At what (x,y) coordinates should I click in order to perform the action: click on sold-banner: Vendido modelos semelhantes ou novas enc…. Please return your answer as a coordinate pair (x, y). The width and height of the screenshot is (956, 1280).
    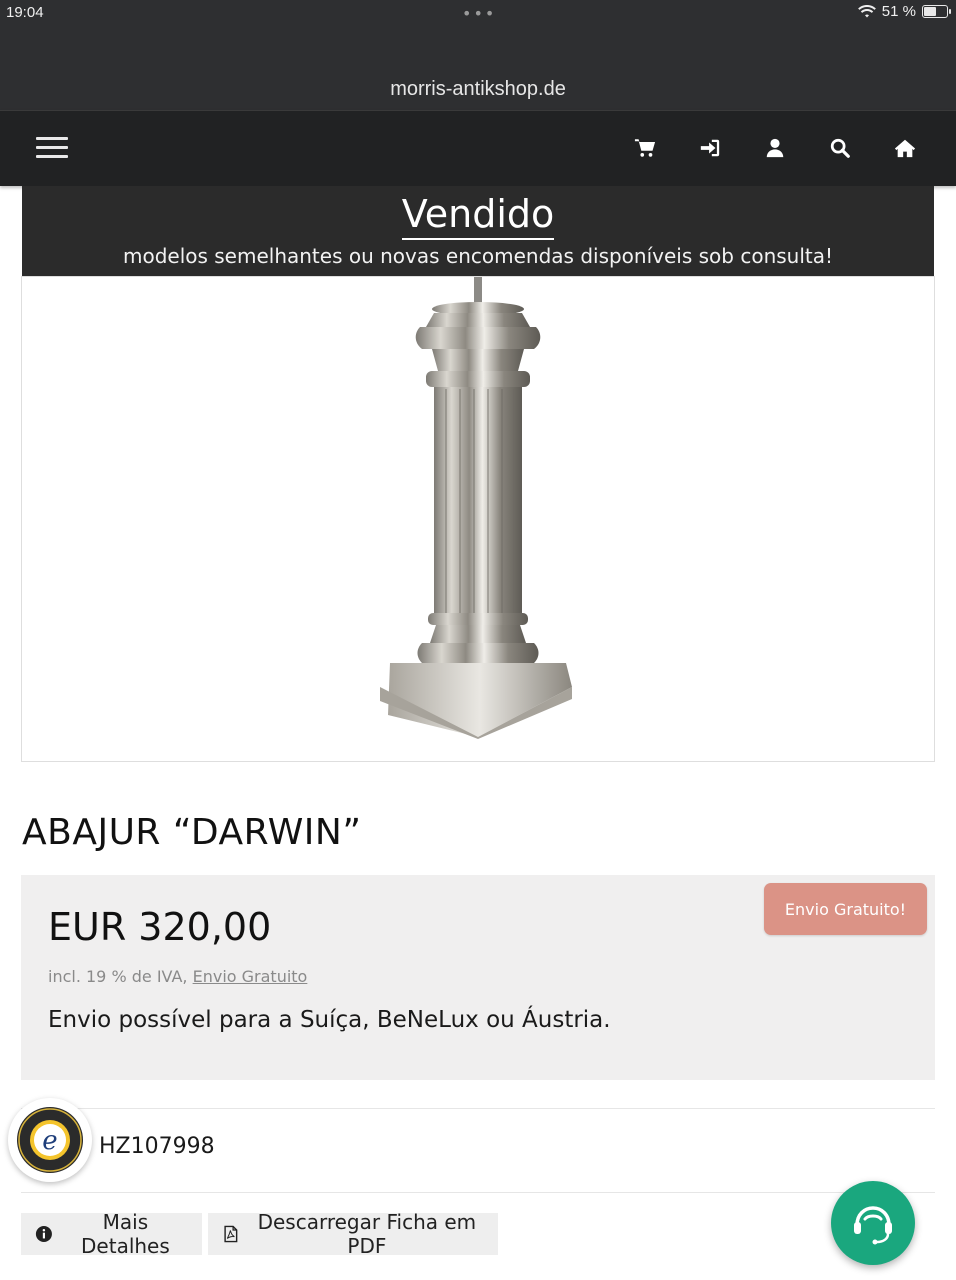
    Looking at the image, I should click on (478, 231).